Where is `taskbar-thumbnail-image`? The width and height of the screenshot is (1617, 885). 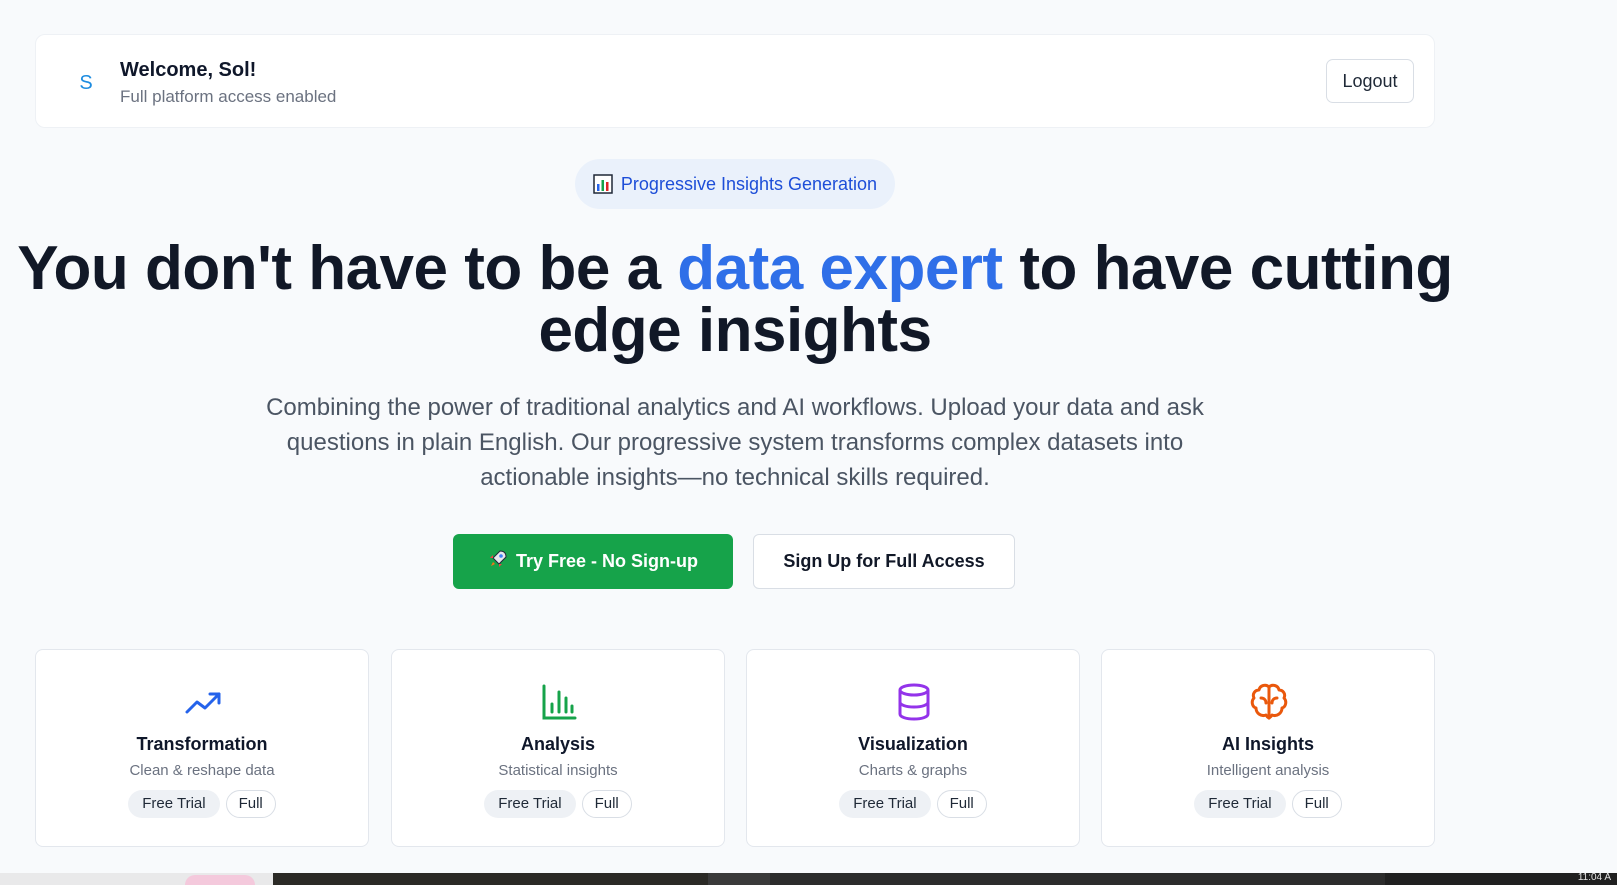
taskbar-thumbnail-image is located at coordinates (220, 880).